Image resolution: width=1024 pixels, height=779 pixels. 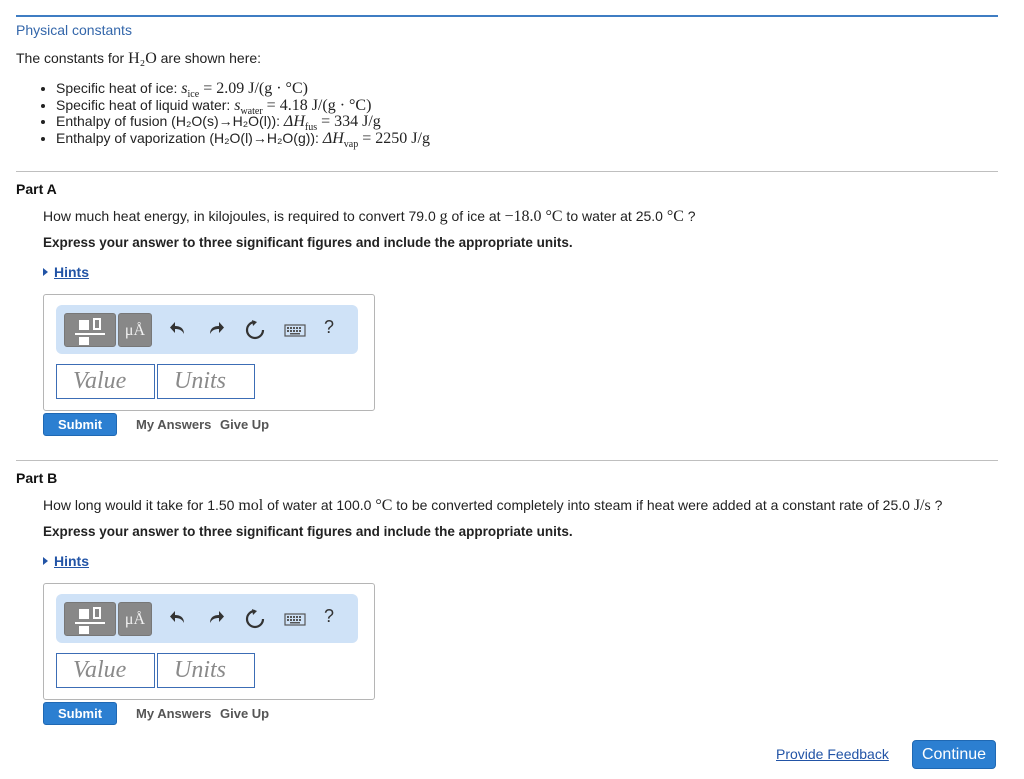 What do you see at coordinates (80, 713) in the screenshot?
I see `part-b-submit-button: Submit` at bounding box center [80, 713].